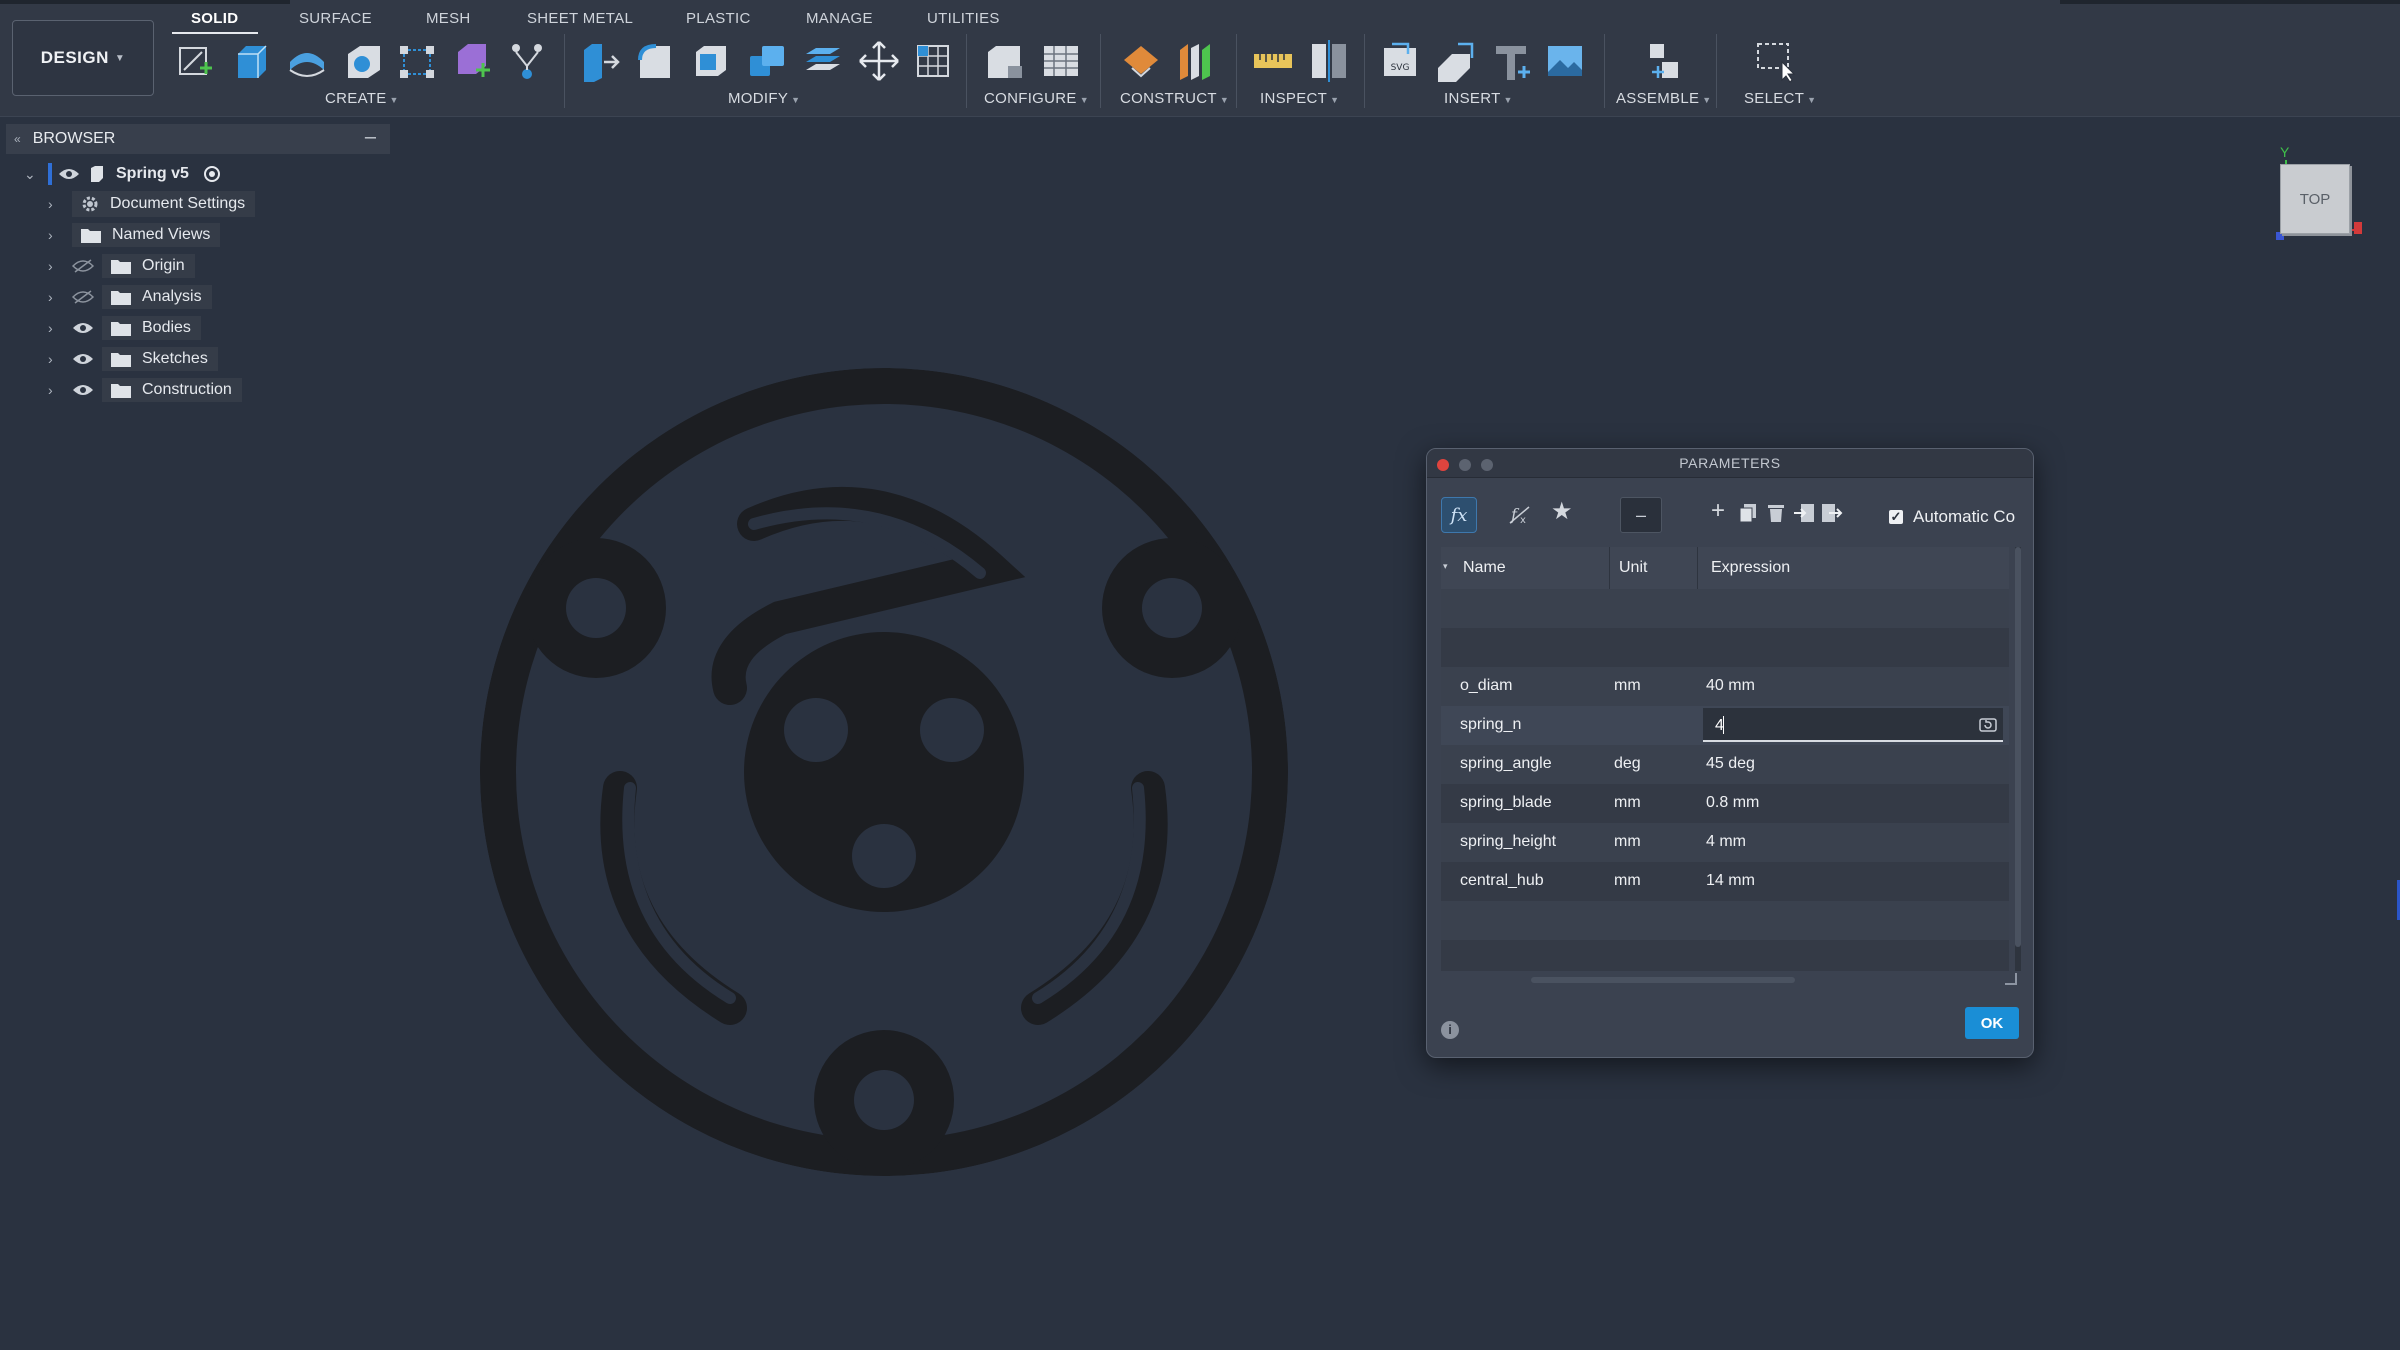  I want to click on select-icon, so click(1775, 61).